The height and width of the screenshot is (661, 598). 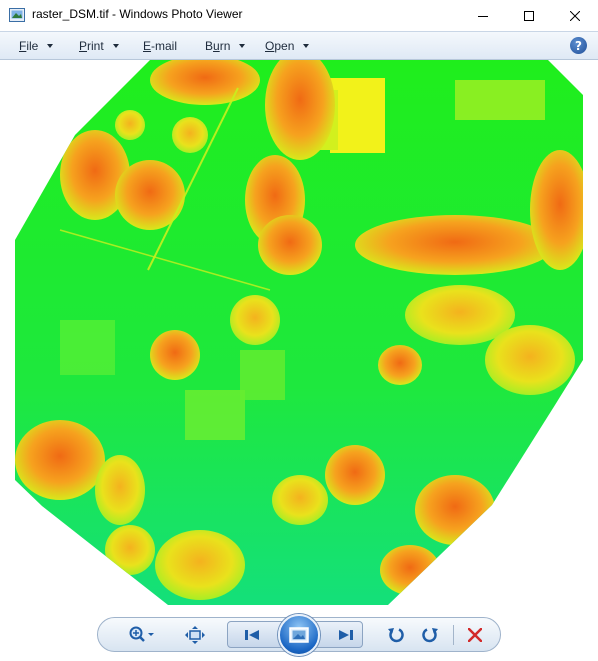 What do you see at coordinates (147, 46) in the screenshot?
I see `menu-email-mnemonic: E` at bounding box center [147, 46].